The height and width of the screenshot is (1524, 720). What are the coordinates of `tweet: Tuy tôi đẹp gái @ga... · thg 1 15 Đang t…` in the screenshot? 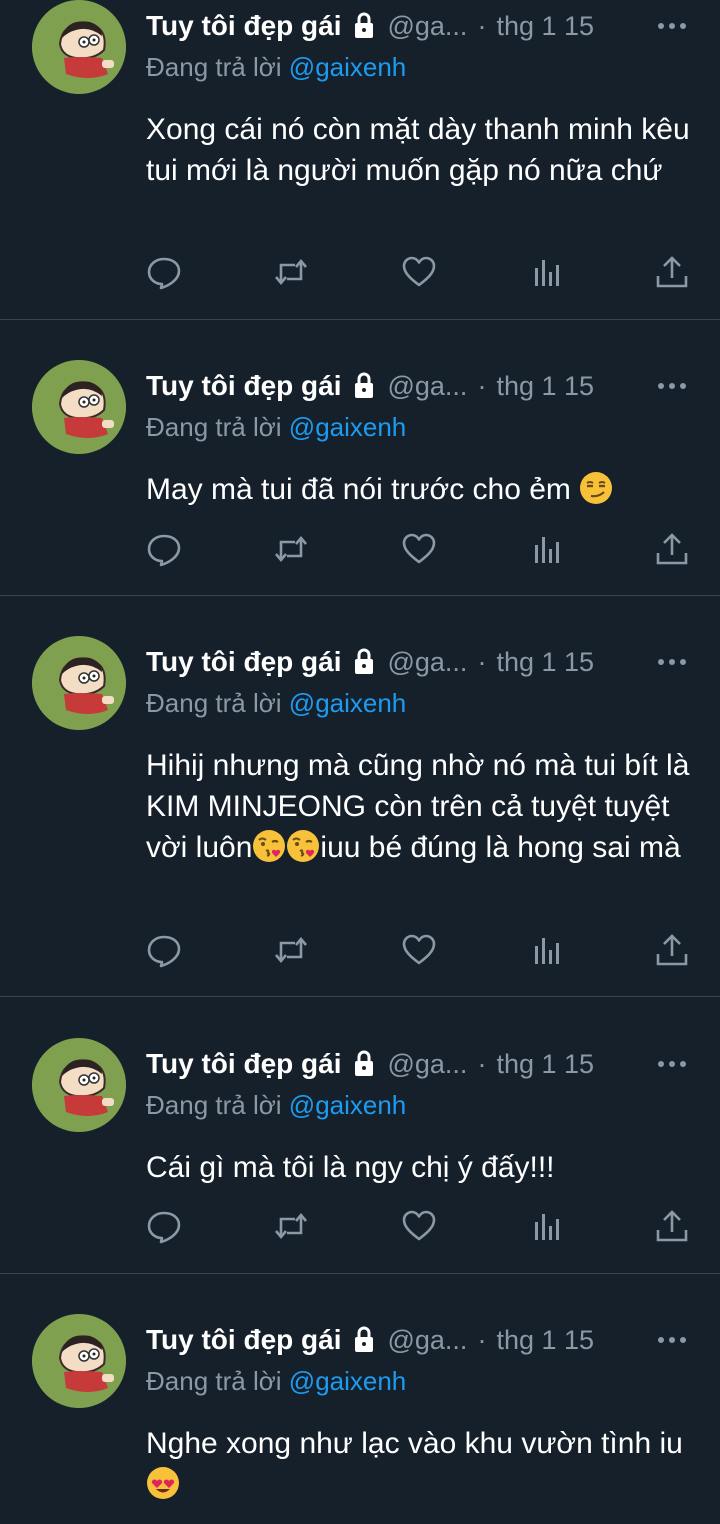 It's located at (360, 1419).